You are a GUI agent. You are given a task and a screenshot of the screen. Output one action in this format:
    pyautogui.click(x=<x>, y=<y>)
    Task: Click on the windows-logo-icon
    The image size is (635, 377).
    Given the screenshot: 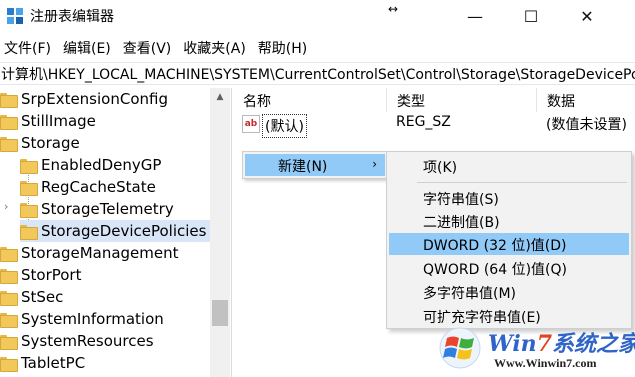 What is the action you would take?
    pyautogui.click(x=460, y=348)
    